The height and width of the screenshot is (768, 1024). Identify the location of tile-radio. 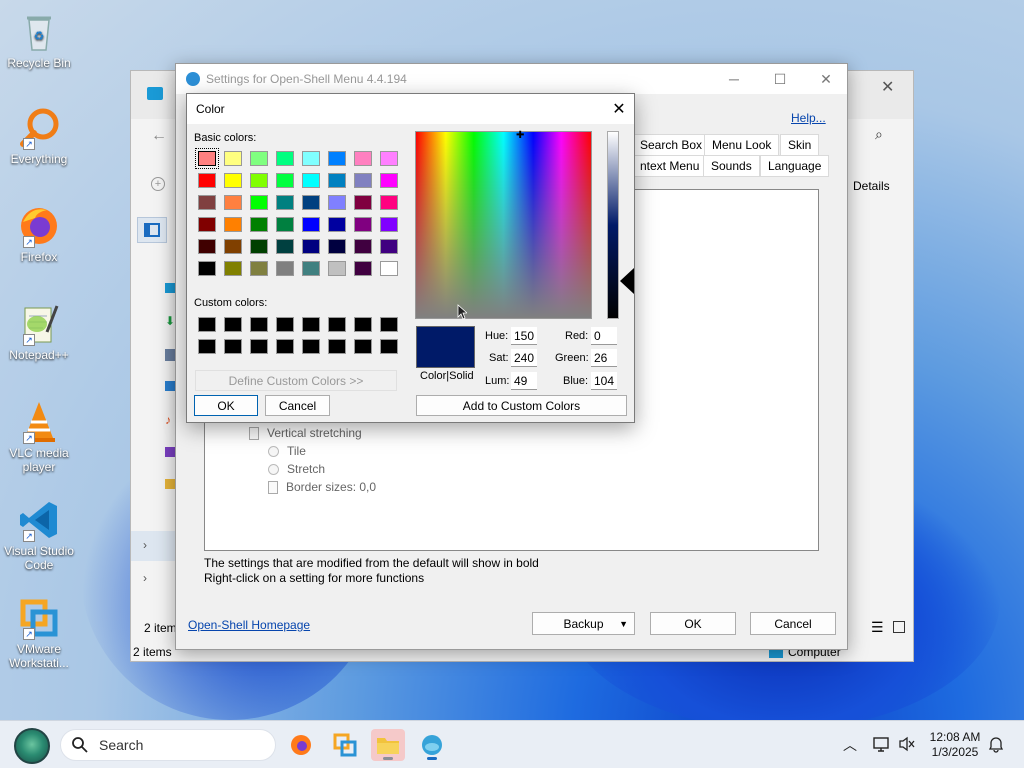
(273, 451).